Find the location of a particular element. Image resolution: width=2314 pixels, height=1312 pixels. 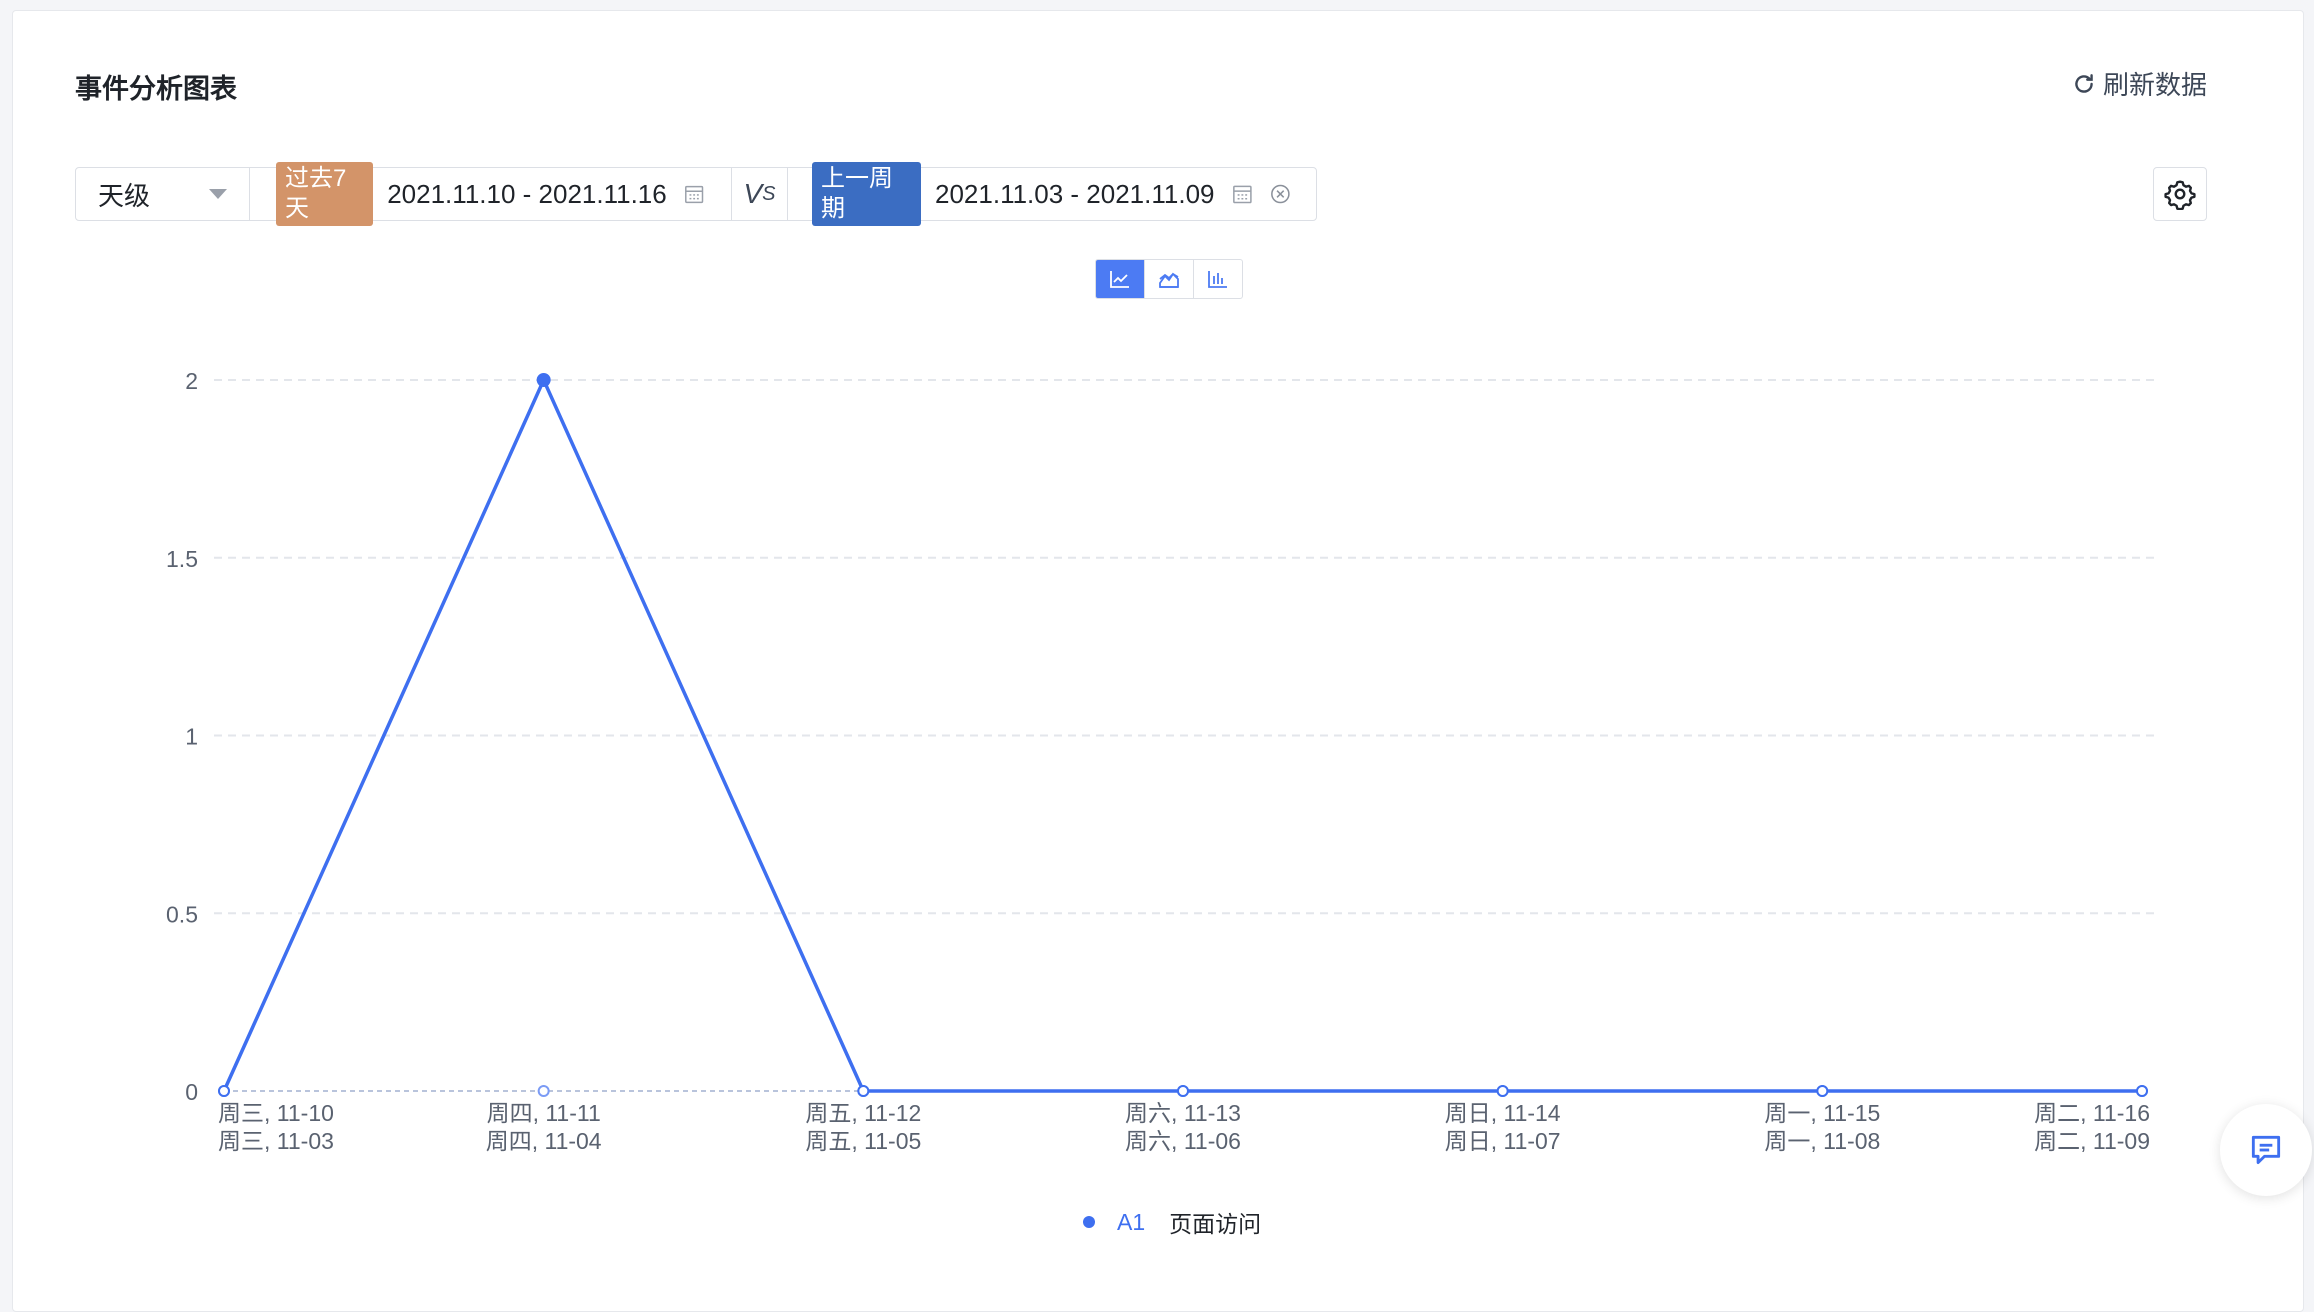

x-tick-label: 周三, 11-10 is located at coordinates (276, 1113).